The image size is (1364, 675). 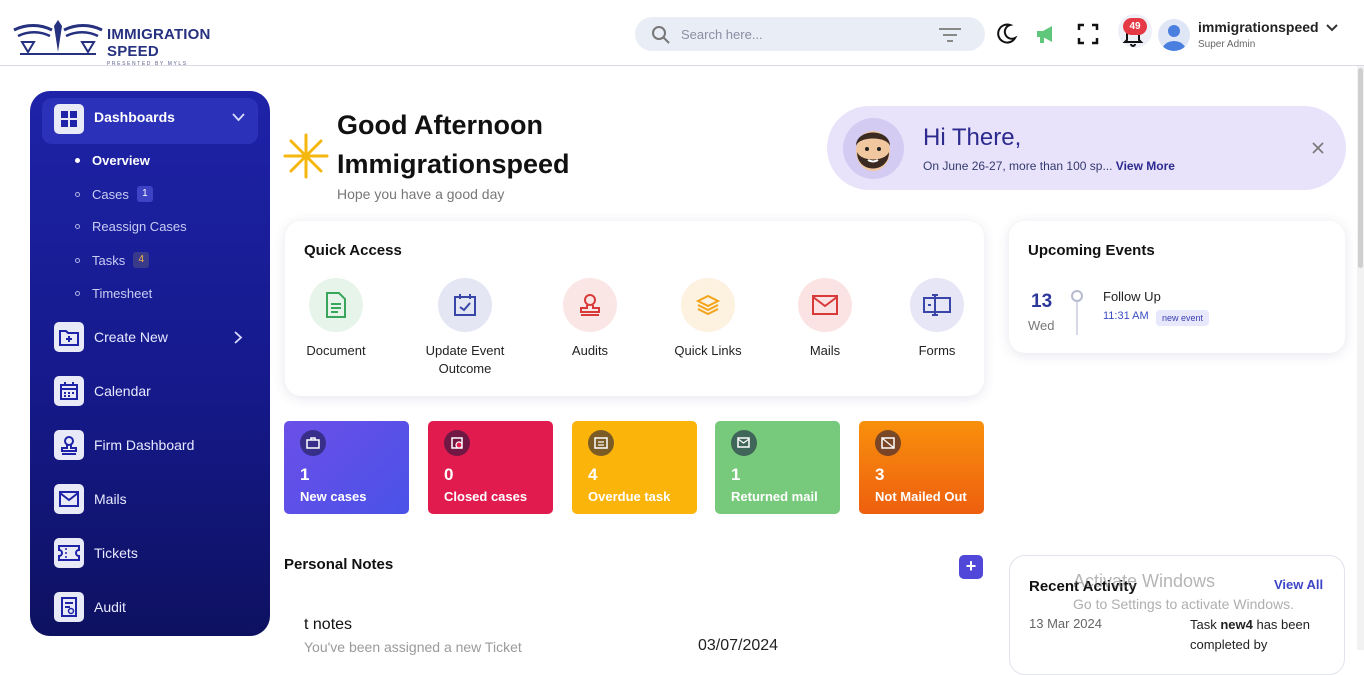 I want to click on quick-access-update-event-outcome: Update Event Outcome, so click(x=465, y=328).